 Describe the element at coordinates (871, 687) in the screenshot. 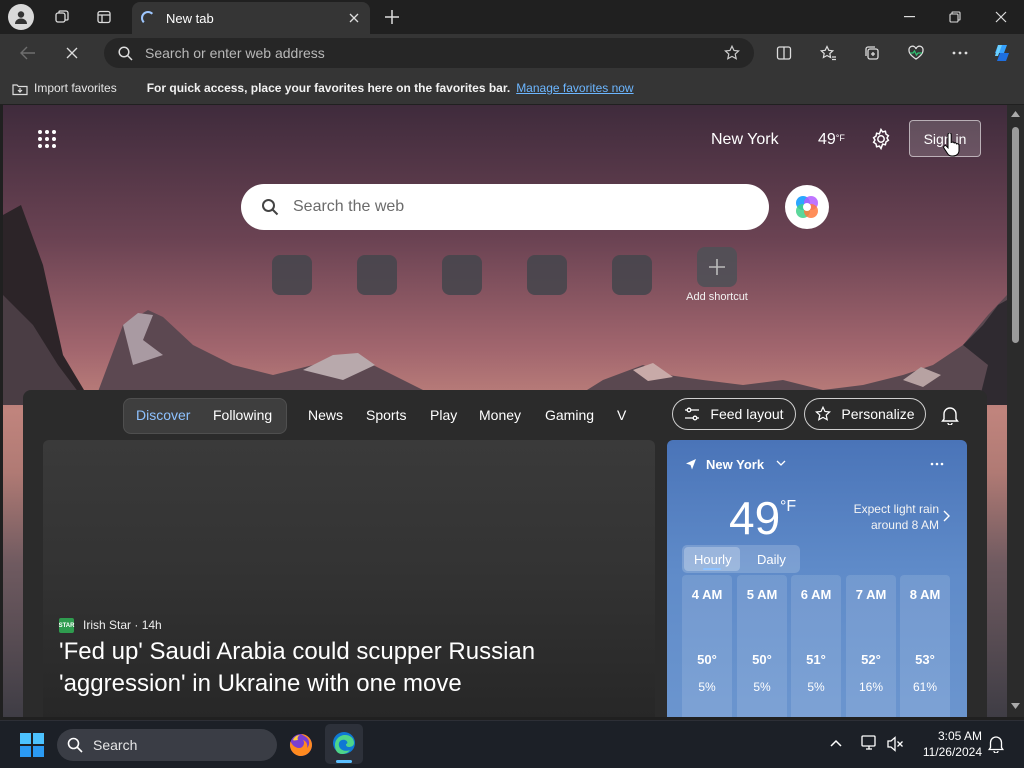

I see `hour-precip: 16%` at that location.